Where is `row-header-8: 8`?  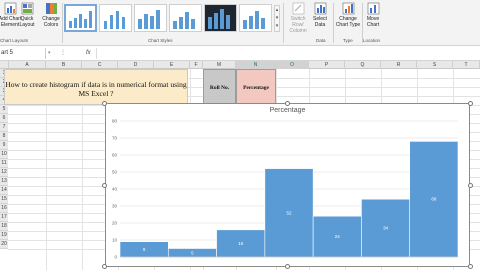
row-header-8: 8 is located at coordinates (4, 136).